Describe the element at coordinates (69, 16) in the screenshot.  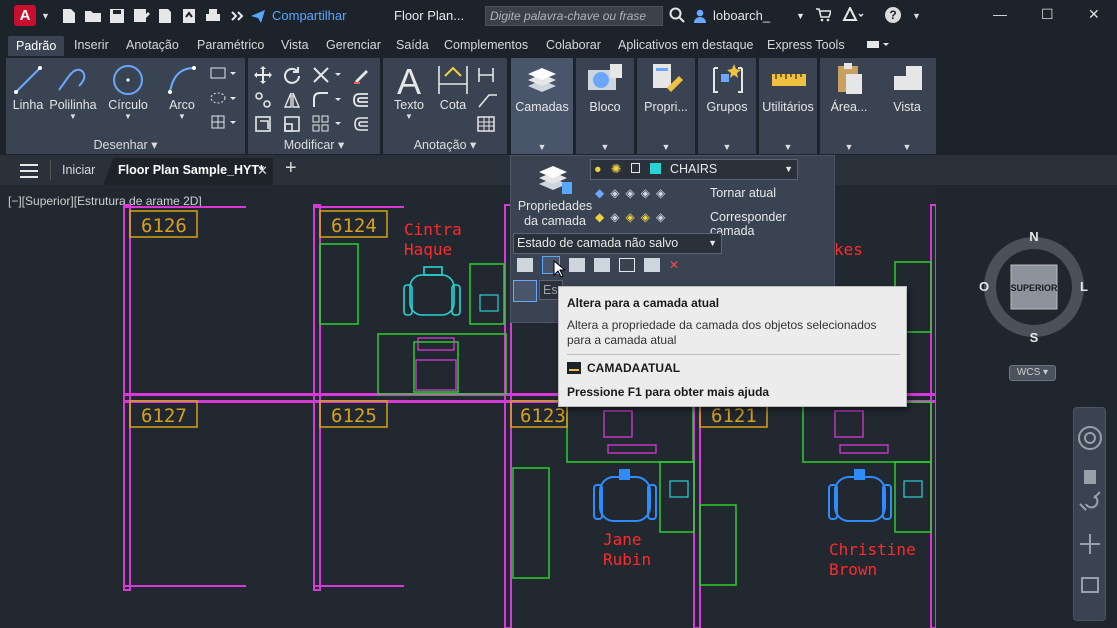
I see `new-file-icon` at that location.